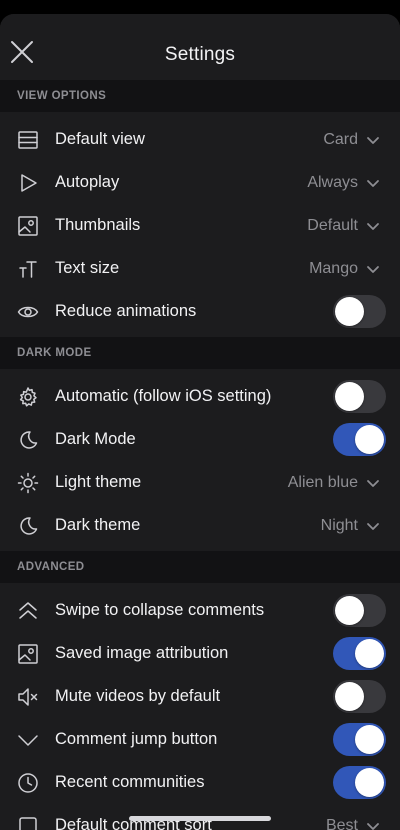 The image size is (400, 830). Describe the element at coordinates (87, 268) in the screenshot. I see `row-label: Text size` at that location.